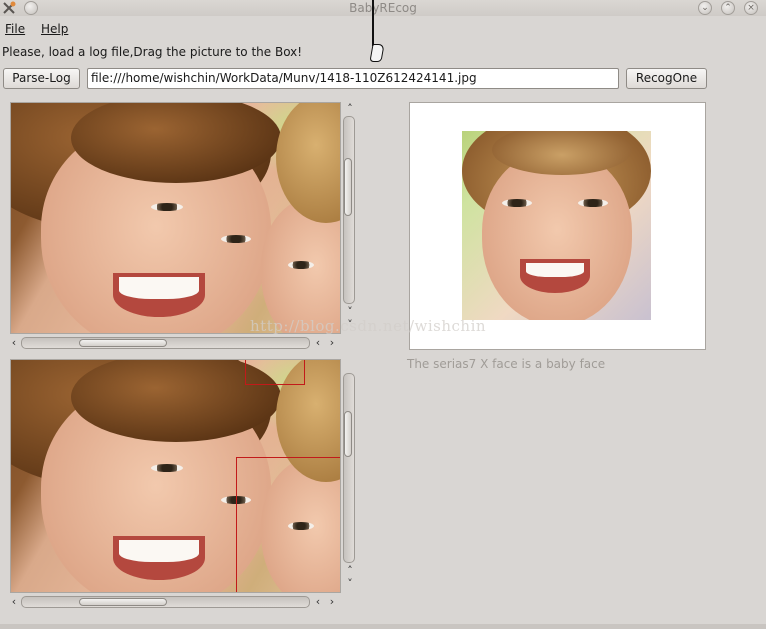  Describe the element at coordinates (350, 584) in the screenshot. I see `bottom-view-scroll-down-2: ˅` at that location.